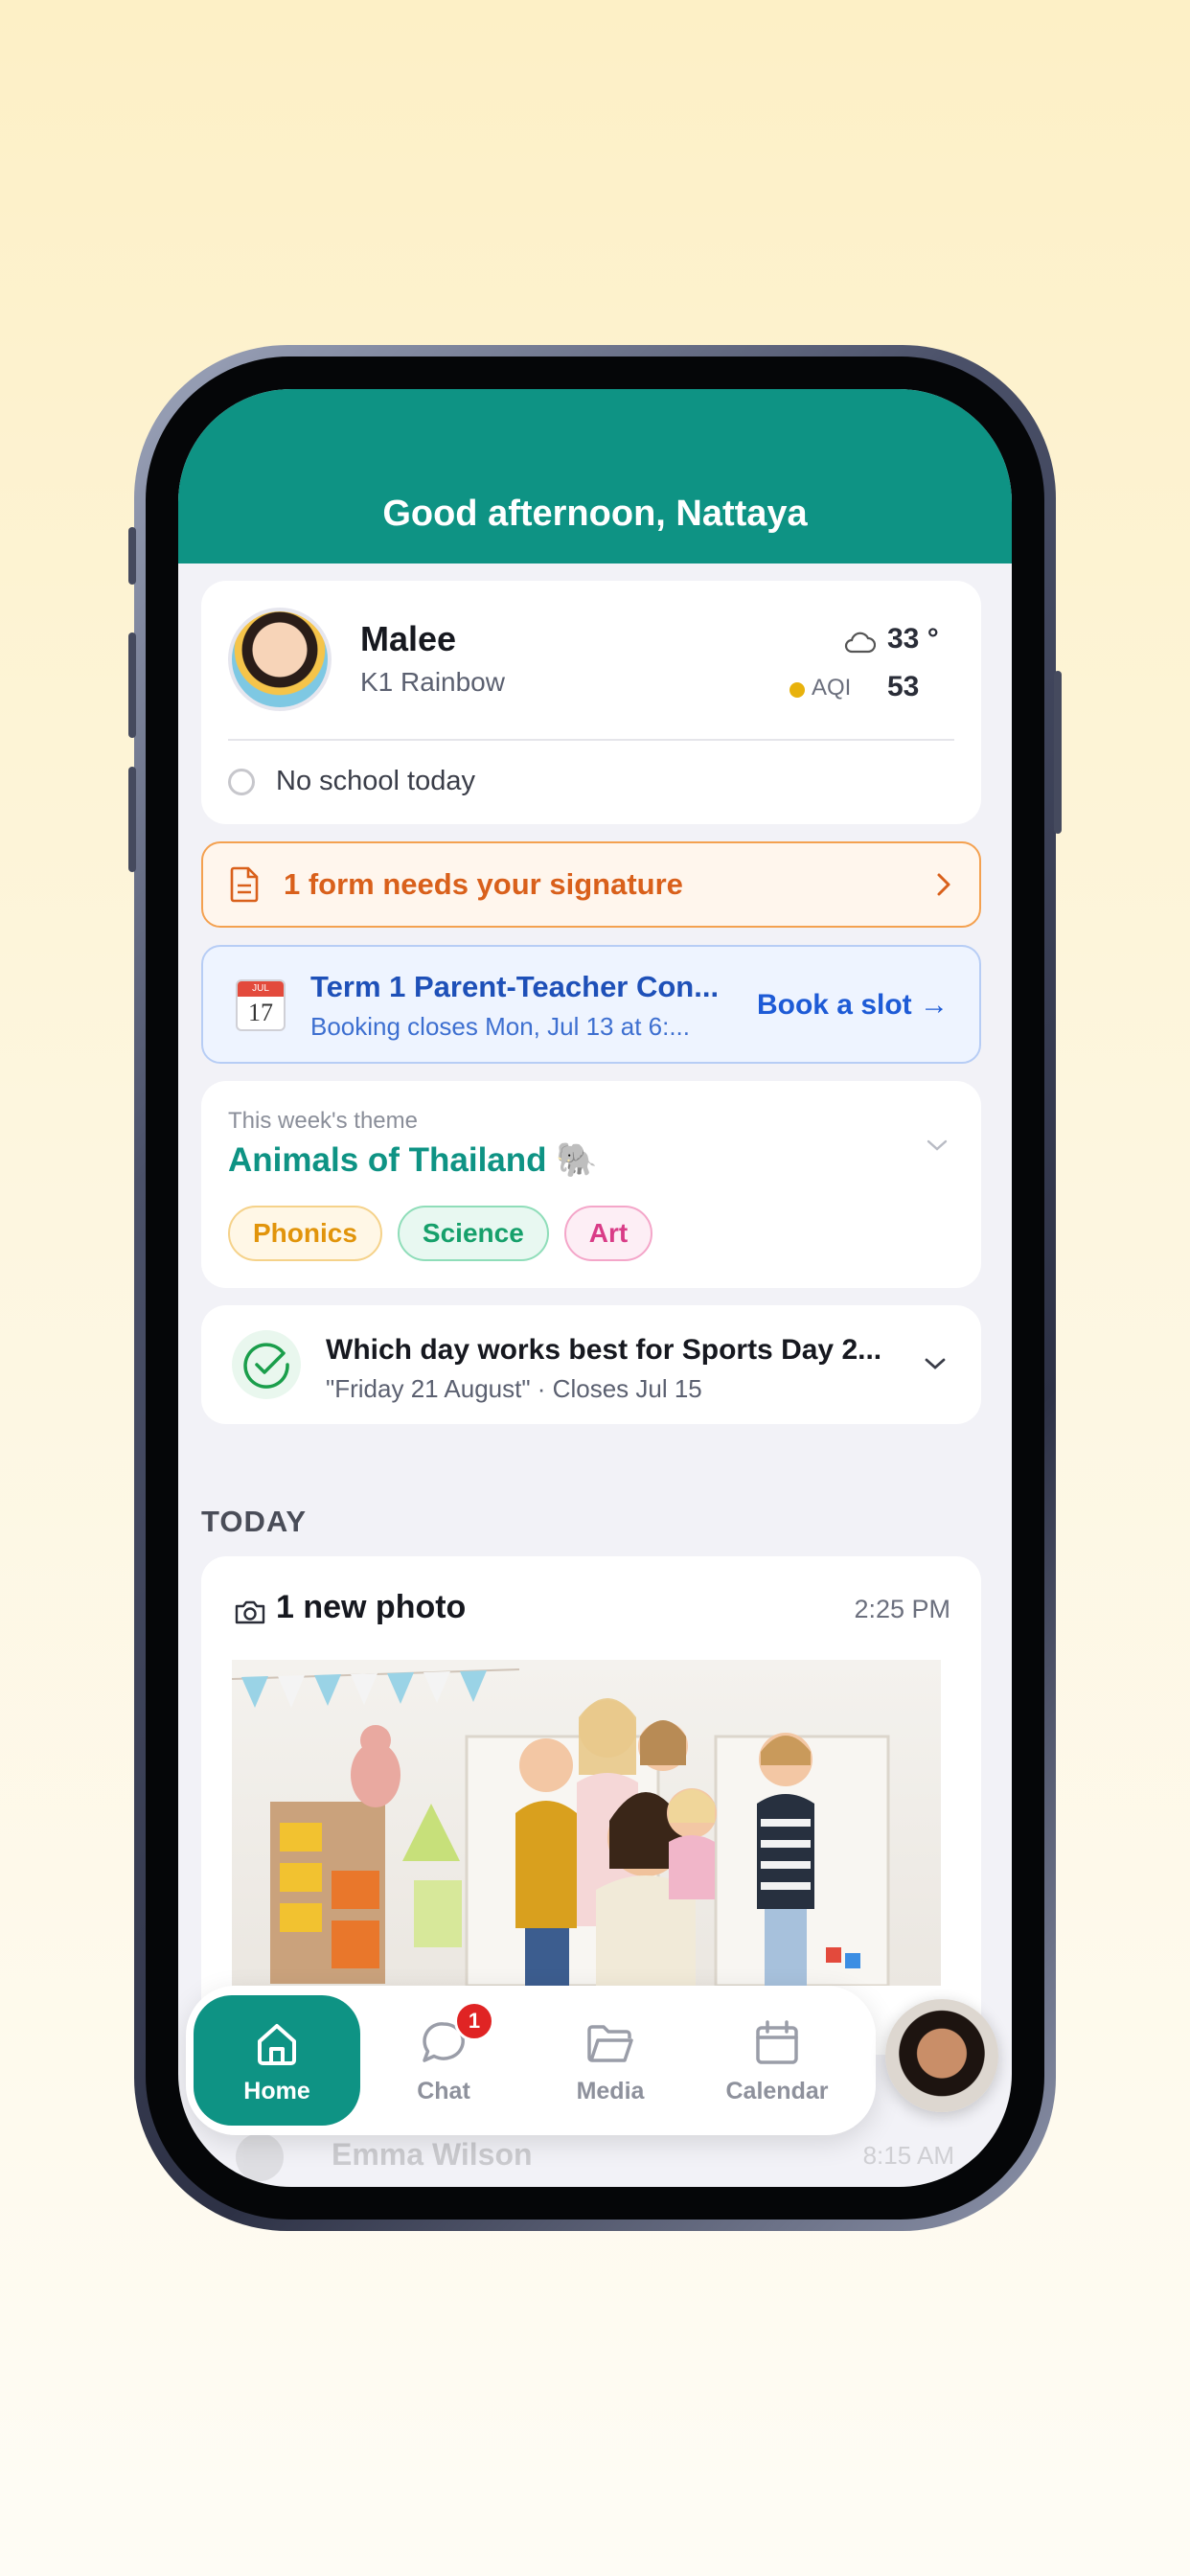 The image size is (1190, 2576). I want to click on camera-icon, so click(250, 1612).